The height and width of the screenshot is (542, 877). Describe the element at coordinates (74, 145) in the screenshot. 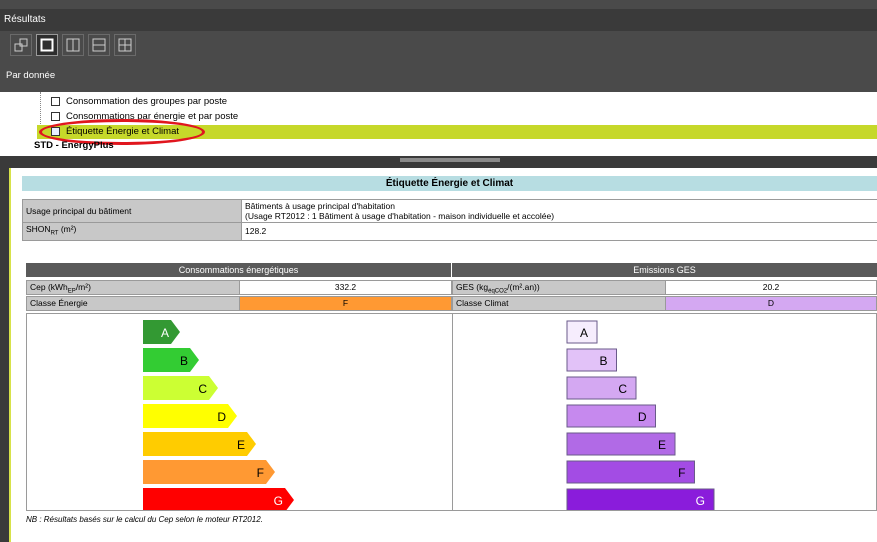

I see `tree-group-std: STD - EnergyPlus` at that location.